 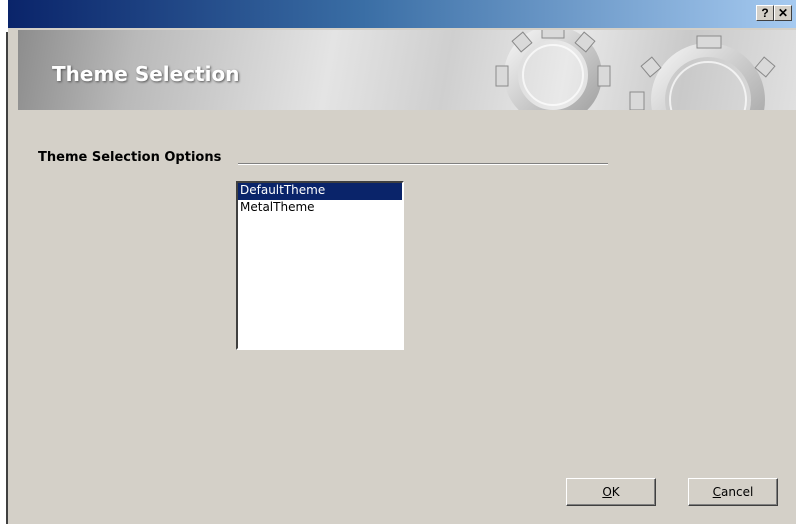 I want to click on cancel-button: Cancel, so click(x=733, y=492).